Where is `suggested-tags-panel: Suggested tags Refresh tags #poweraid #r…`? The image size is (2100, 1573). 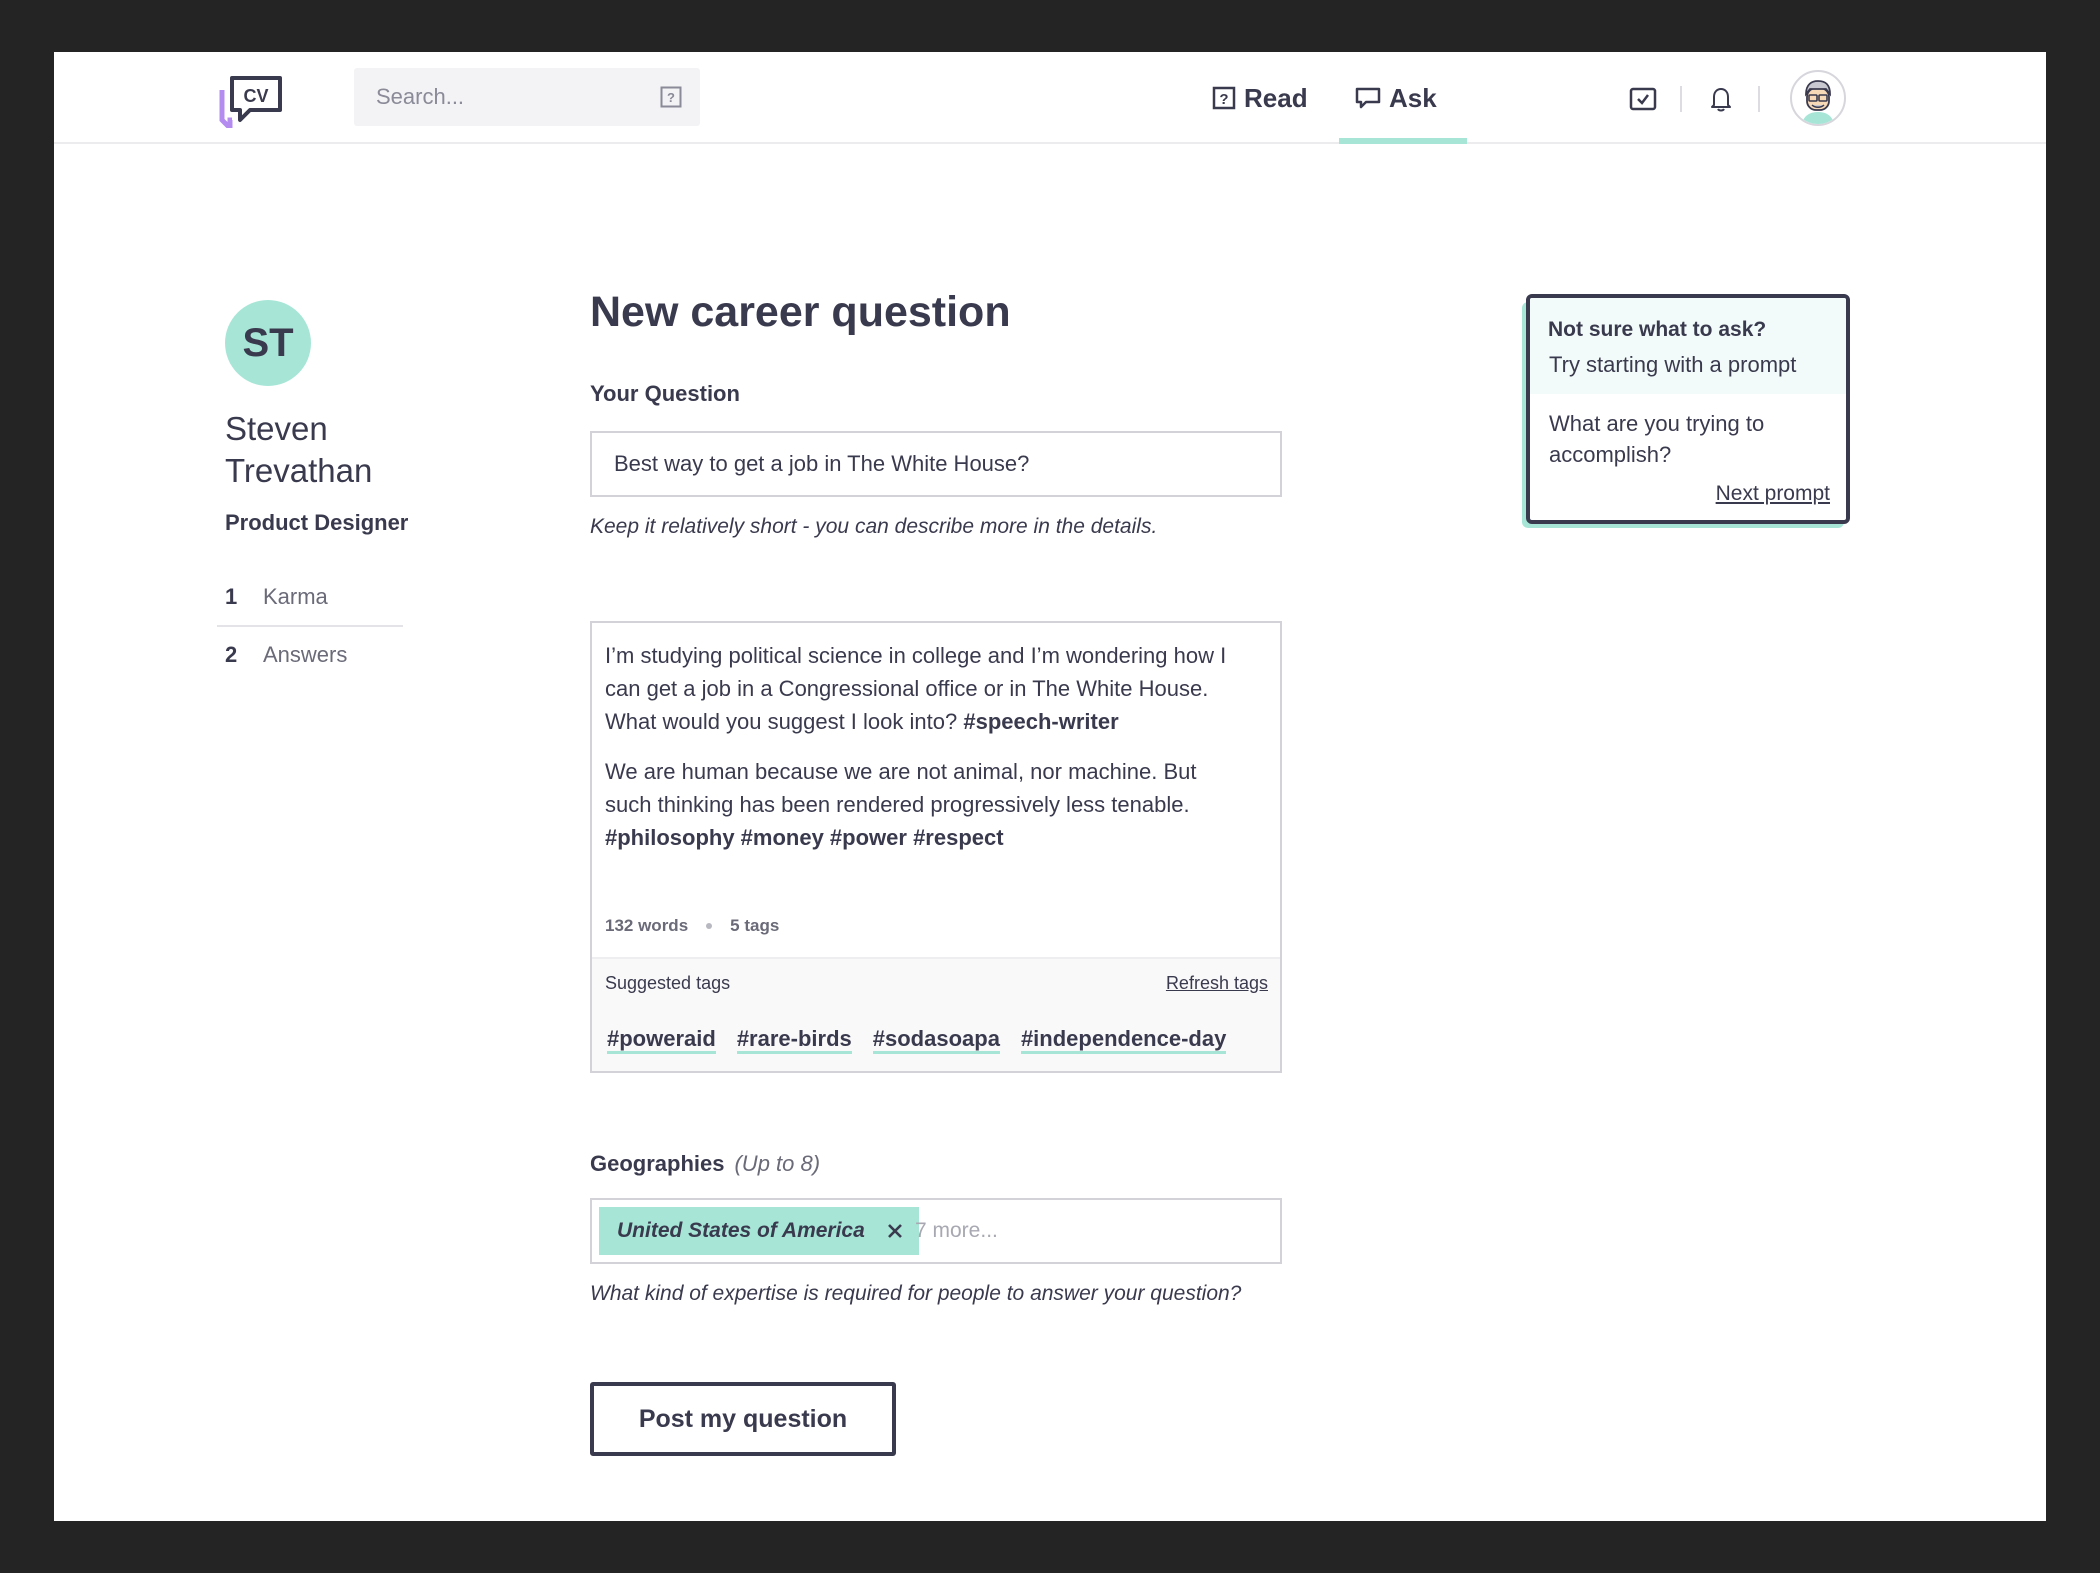 suggested-tags-panel: Suggested tags Refresh tags #poweraid #r… is located at coordinates (936, 1014).